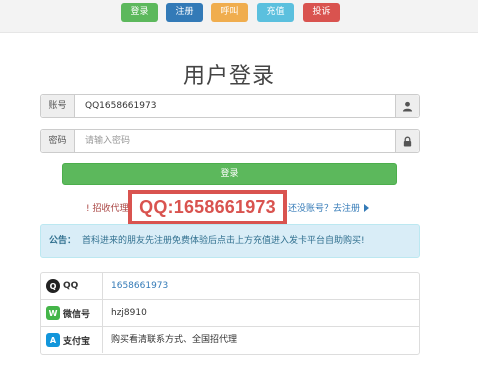  I want to click on qq-overlay-banner: QQ:1658661973, so click(207, 207).